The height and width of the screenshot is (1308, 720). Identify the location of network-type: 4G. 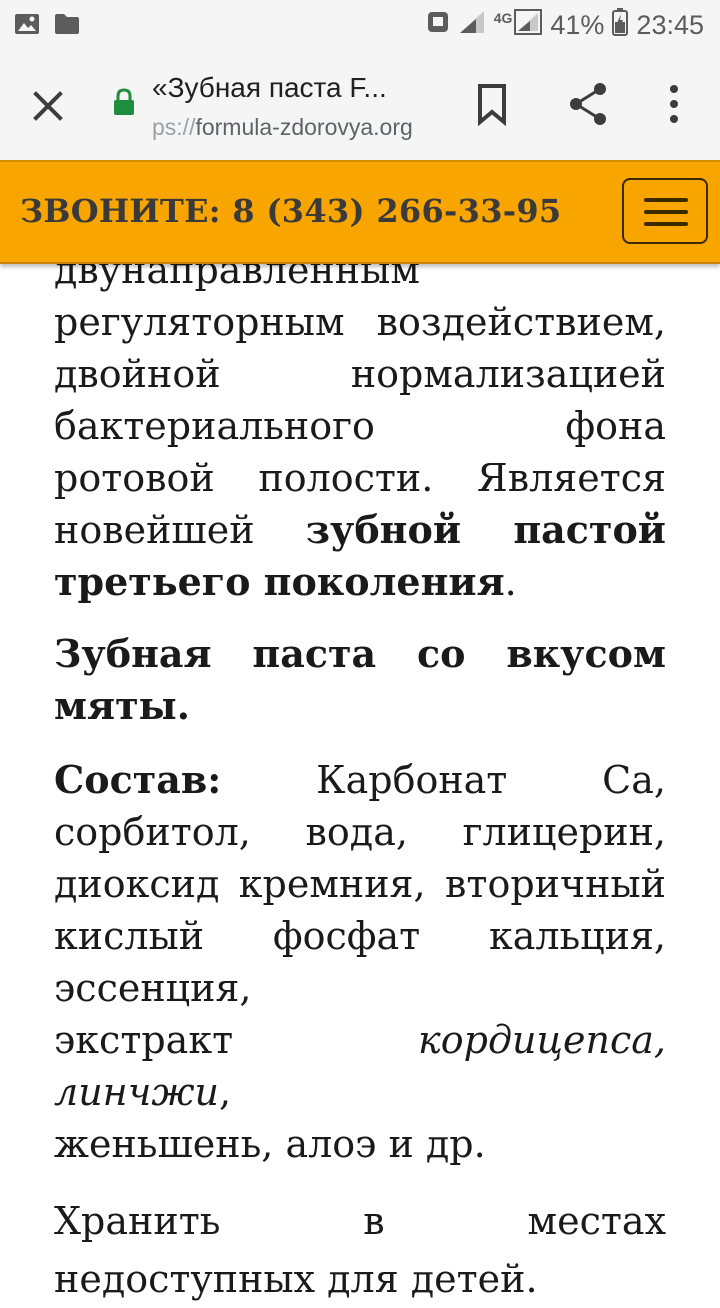
(503, 17).